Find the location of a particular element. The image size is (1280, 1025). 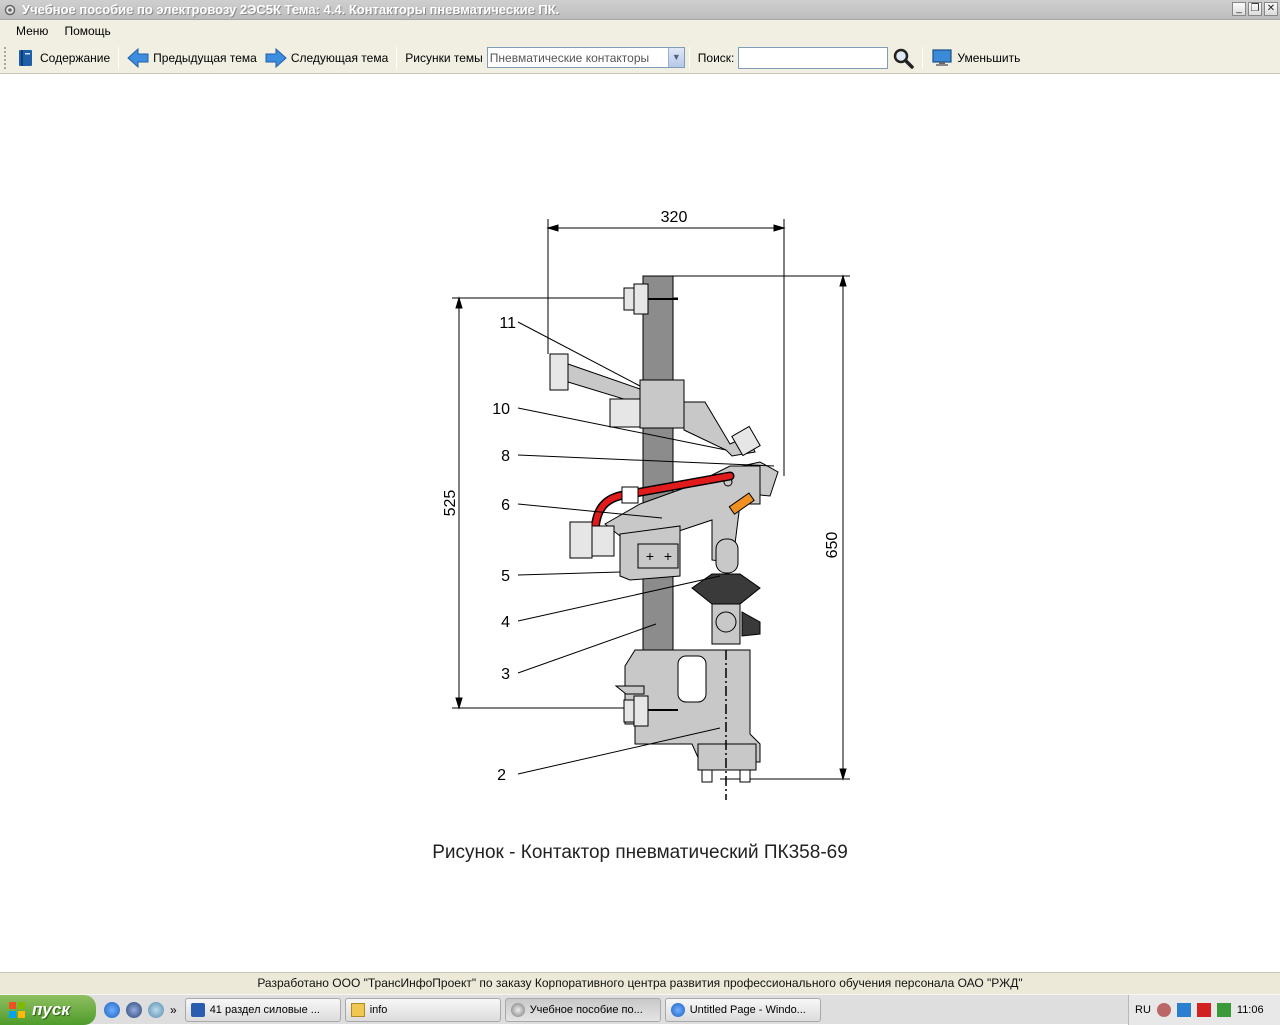

system-tray: RU 11:06 is located at coordinates (1204, 1010).